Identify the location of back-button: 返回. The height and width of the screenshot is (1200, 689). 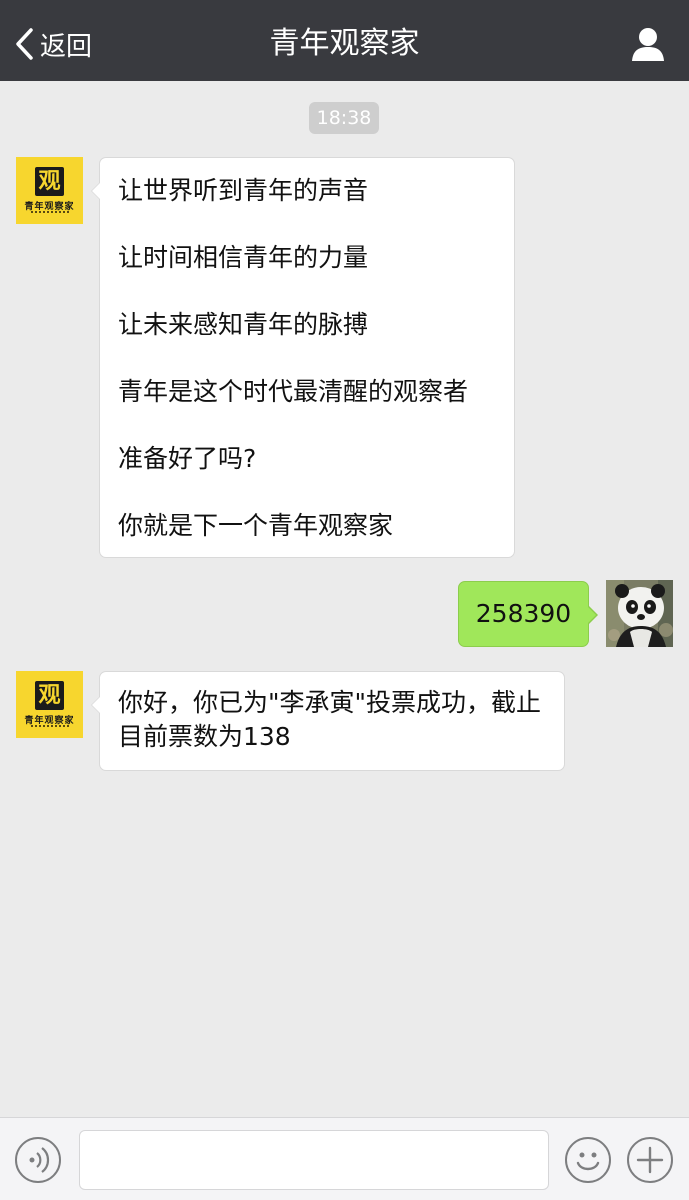
(53, 44).